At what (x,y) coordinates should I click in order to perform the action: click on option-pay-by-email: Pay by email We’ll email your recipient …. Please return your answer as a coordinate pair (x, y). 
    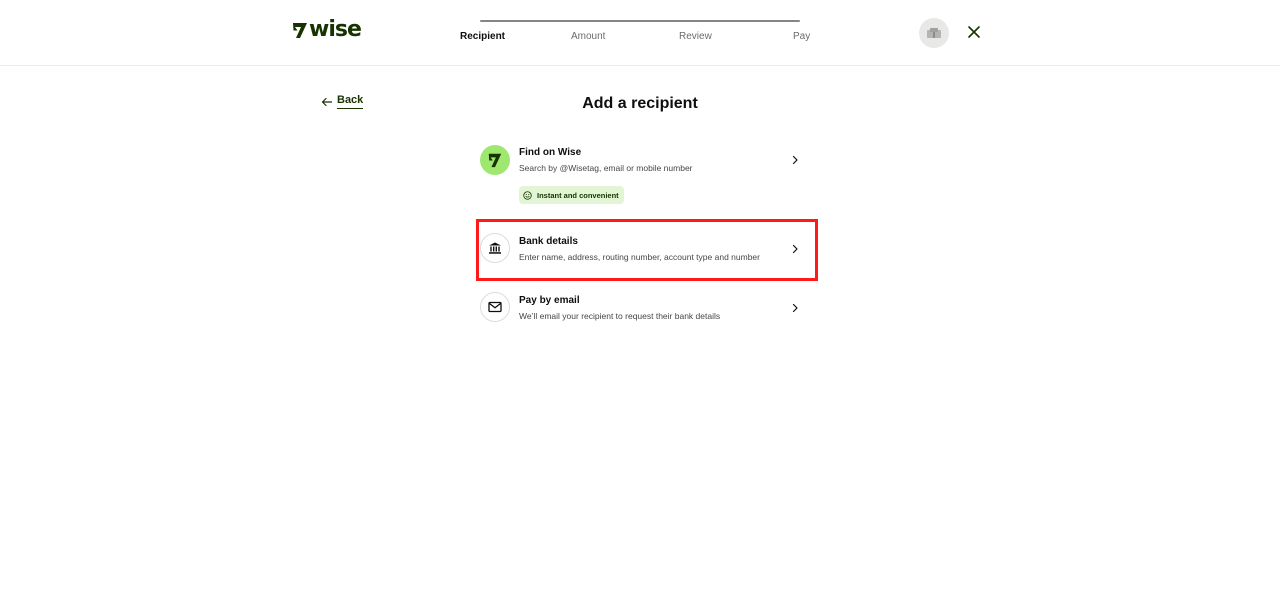
    Looking at the image, I should click on (647, 310).